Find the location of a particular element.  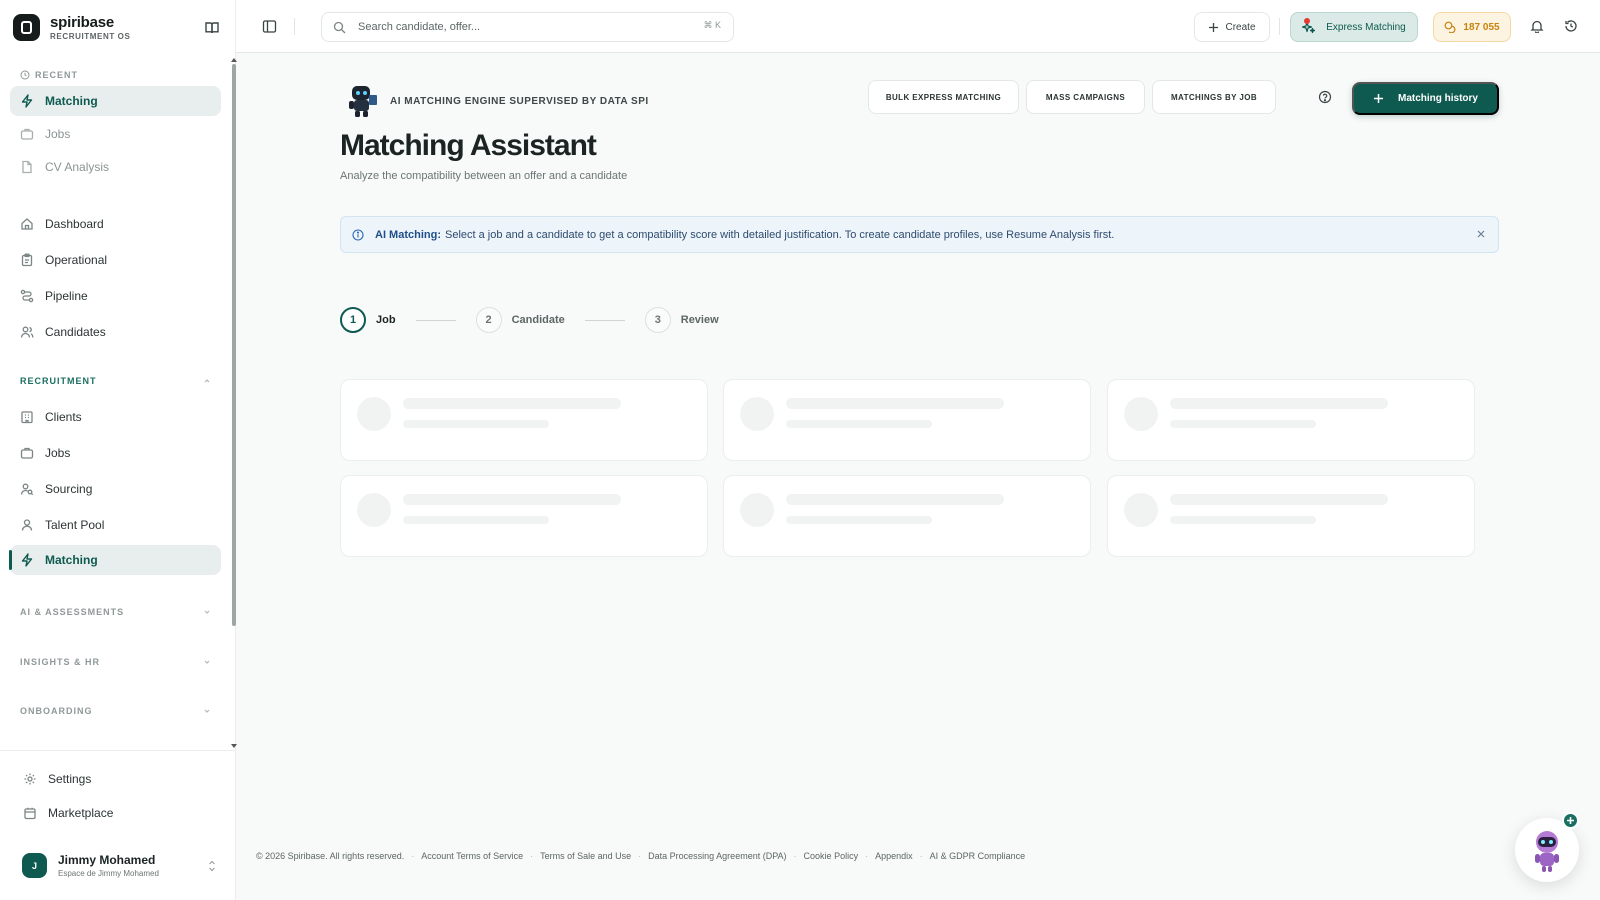

section-label: ONBOARDING is located at coordinates (56, 711).